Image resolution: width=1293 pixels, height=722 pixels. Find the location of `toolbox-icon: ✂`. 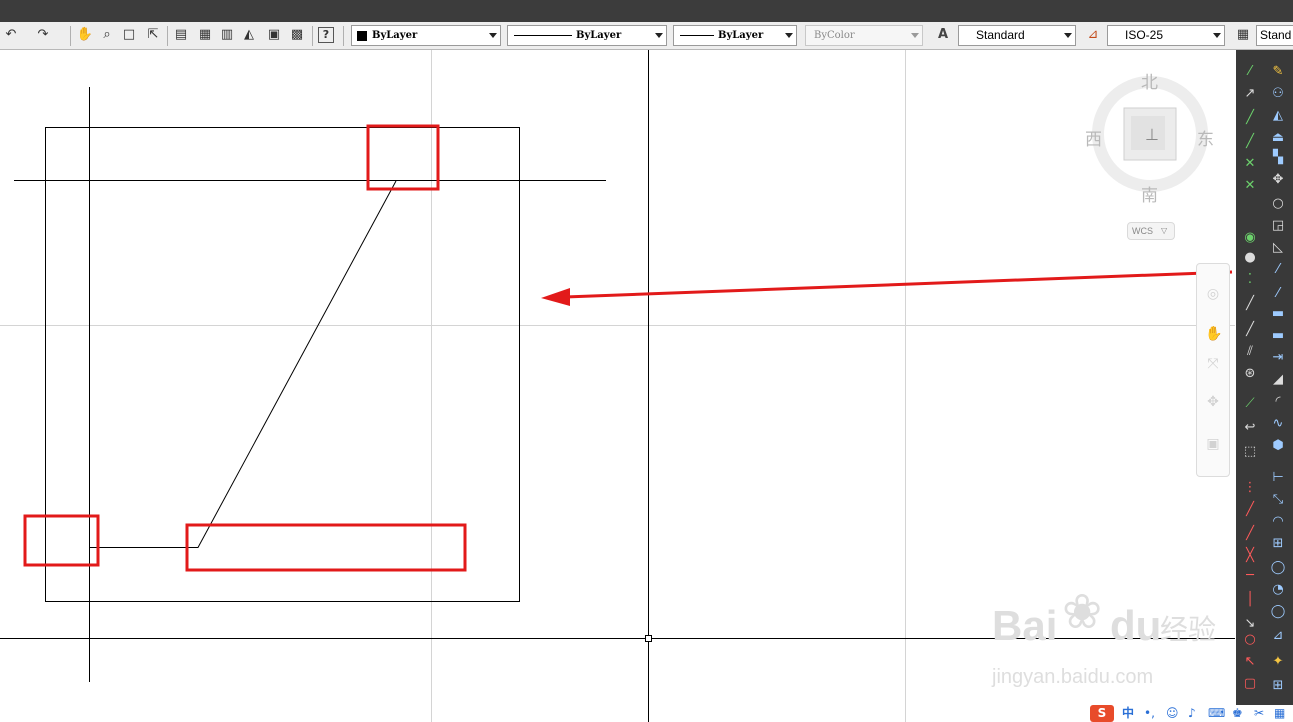

toolbox-icon: ✂ is located at coordinates (1259, 713).